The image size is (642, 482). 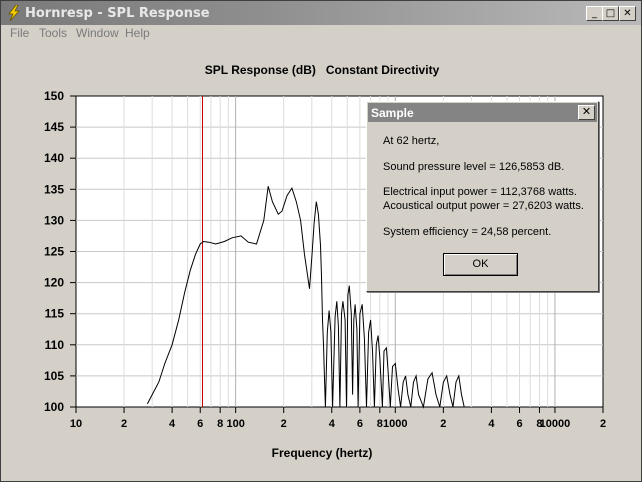 What do you see at coordinates (480, 192) in the screenshot?
I see `dialog-electrical-power-text: Electrical input power = 112,3768 watts.` at bounding box center [480, 192].